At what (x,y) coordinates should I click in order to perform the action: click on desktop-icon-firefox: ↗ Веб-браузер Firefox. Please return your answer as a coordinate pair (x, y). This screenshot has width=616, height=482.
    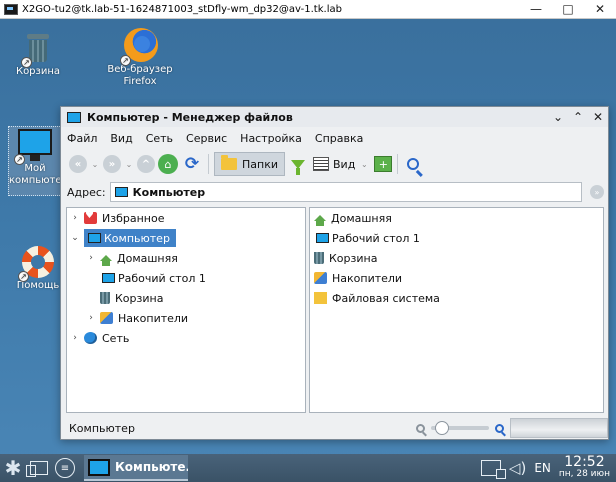
    Looking at the image, I should click on (140, 57).